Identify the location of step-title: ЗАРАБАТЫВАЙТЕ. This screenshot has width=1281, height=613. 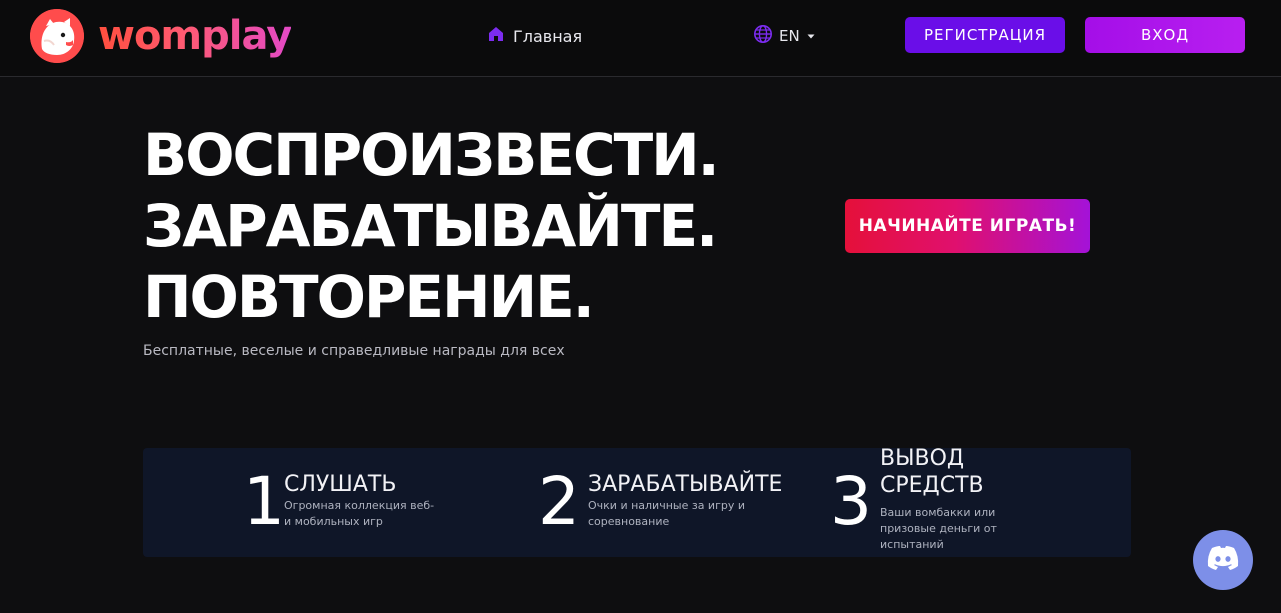
(685, 484).